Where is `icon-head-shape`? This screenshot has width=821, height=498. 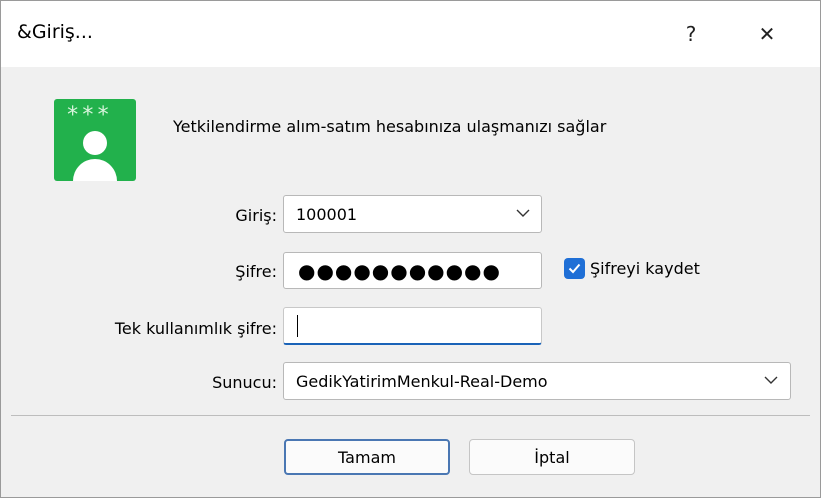 icon-head-shape is located at coordinates (95, 143).